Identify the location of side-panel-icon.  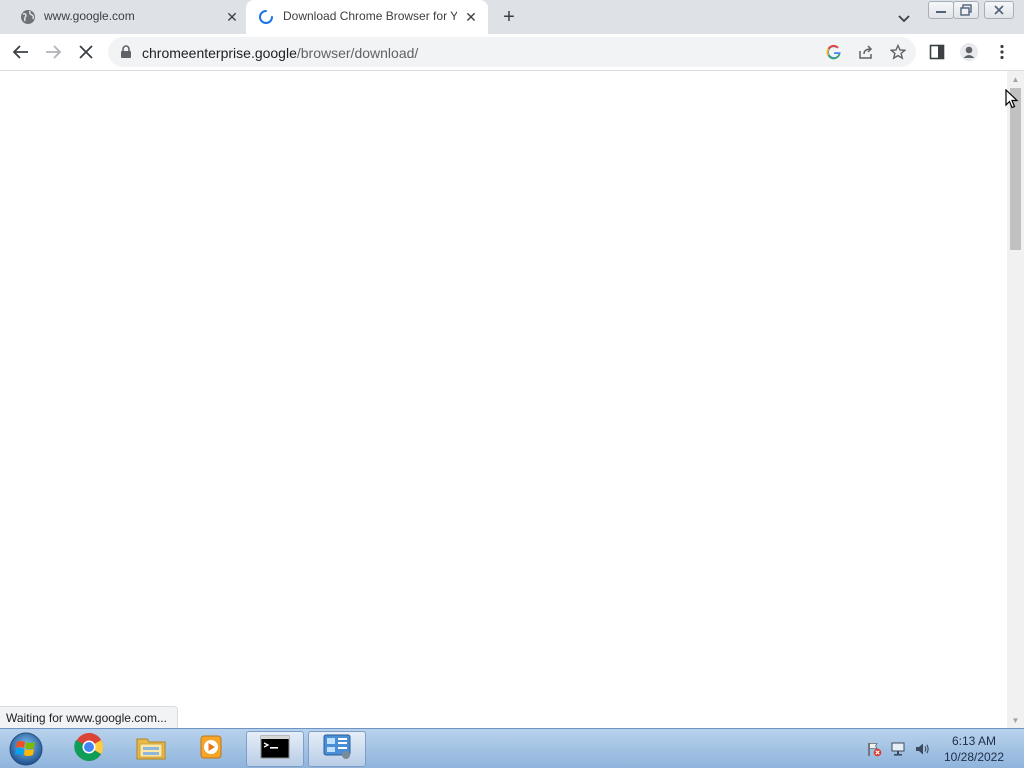
(937, 52).